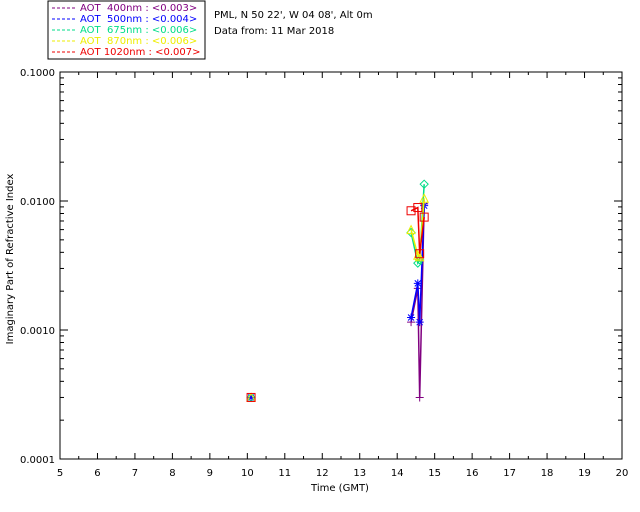  What do you see at coordinates (247, 473) in the screenshot?
I see `x-tick-label-5: 10` at bounding box center [247, 473].